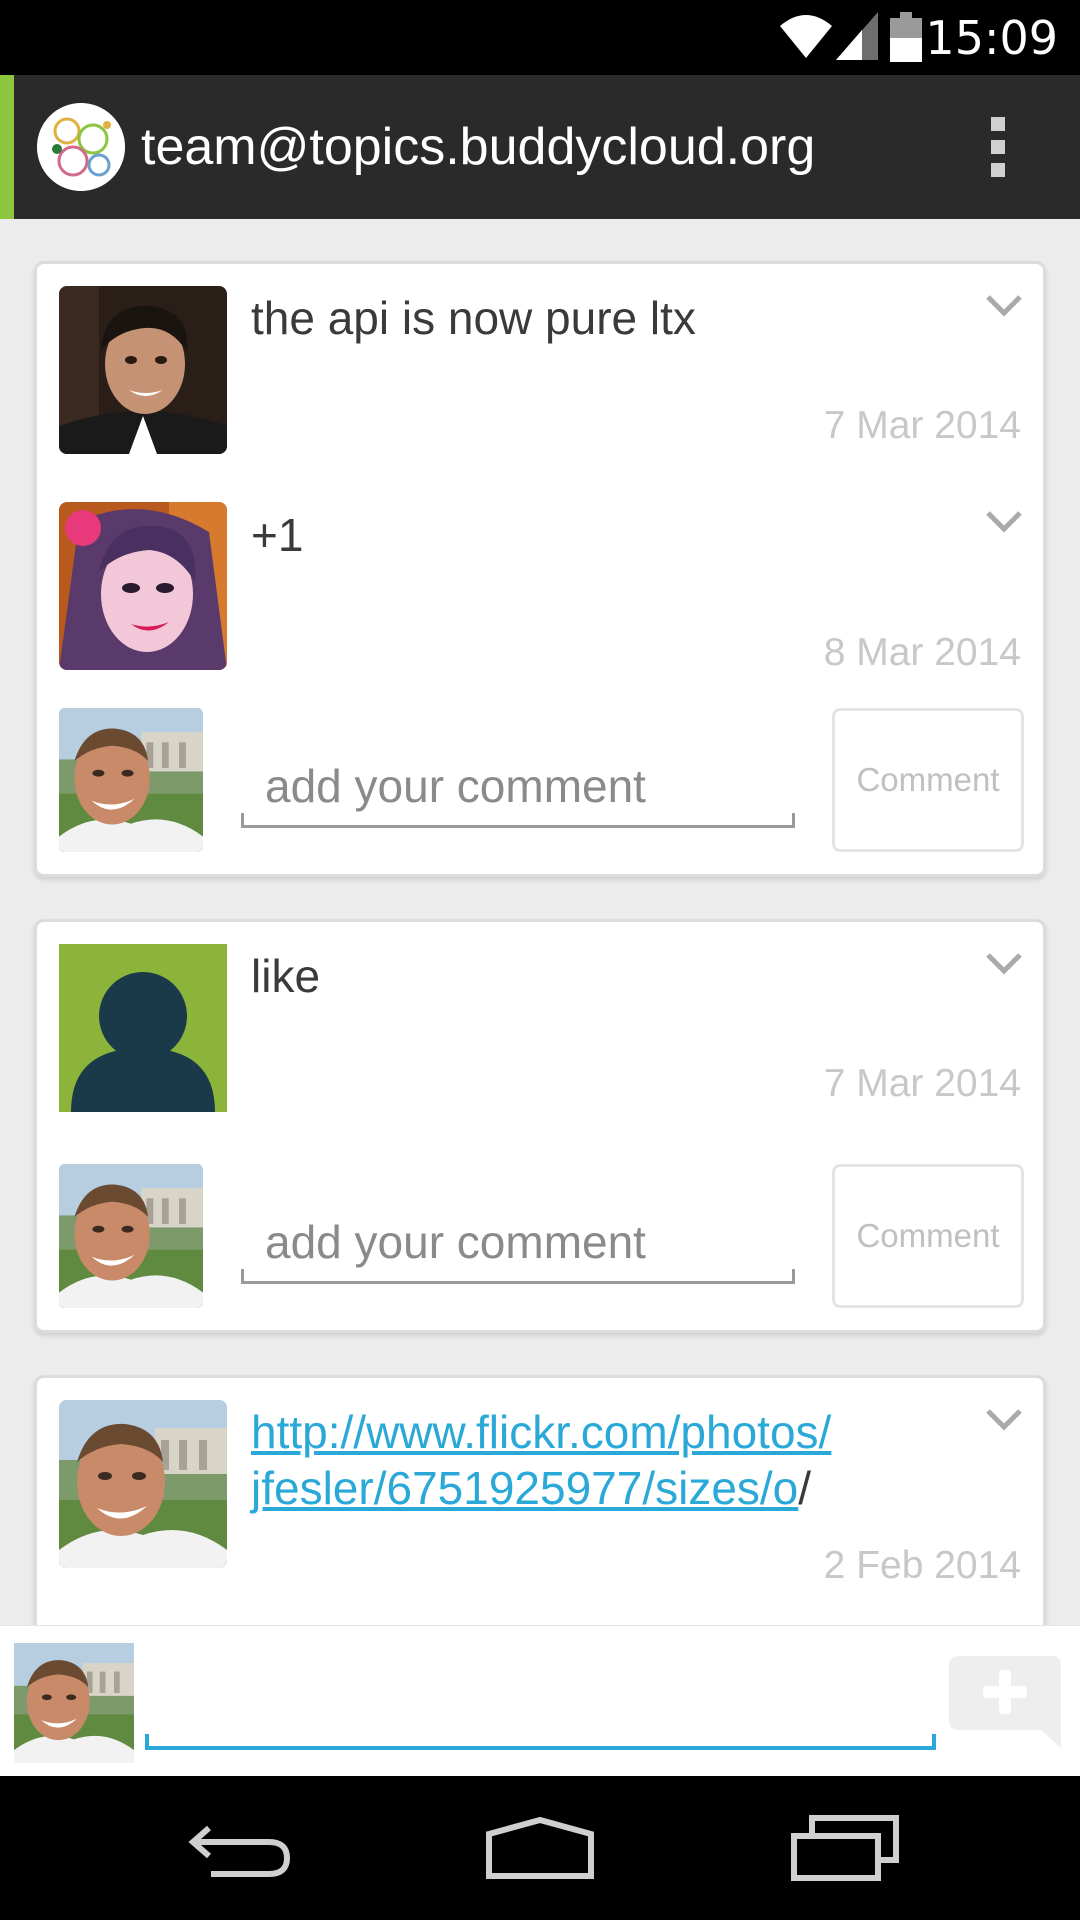  I want to click on navigation-bar, so click(540, 1848).